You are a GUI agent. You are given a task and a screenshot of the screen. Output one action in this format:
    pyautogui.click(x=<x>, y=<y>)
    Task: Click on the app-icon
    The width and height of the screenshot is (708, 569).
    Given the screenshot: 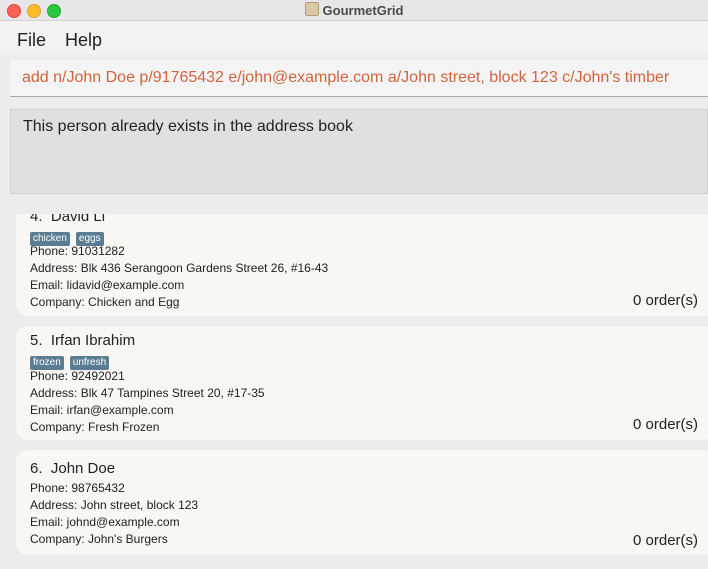 What is the action you would take?
    pyautogui.click(x=311, y=9)
    